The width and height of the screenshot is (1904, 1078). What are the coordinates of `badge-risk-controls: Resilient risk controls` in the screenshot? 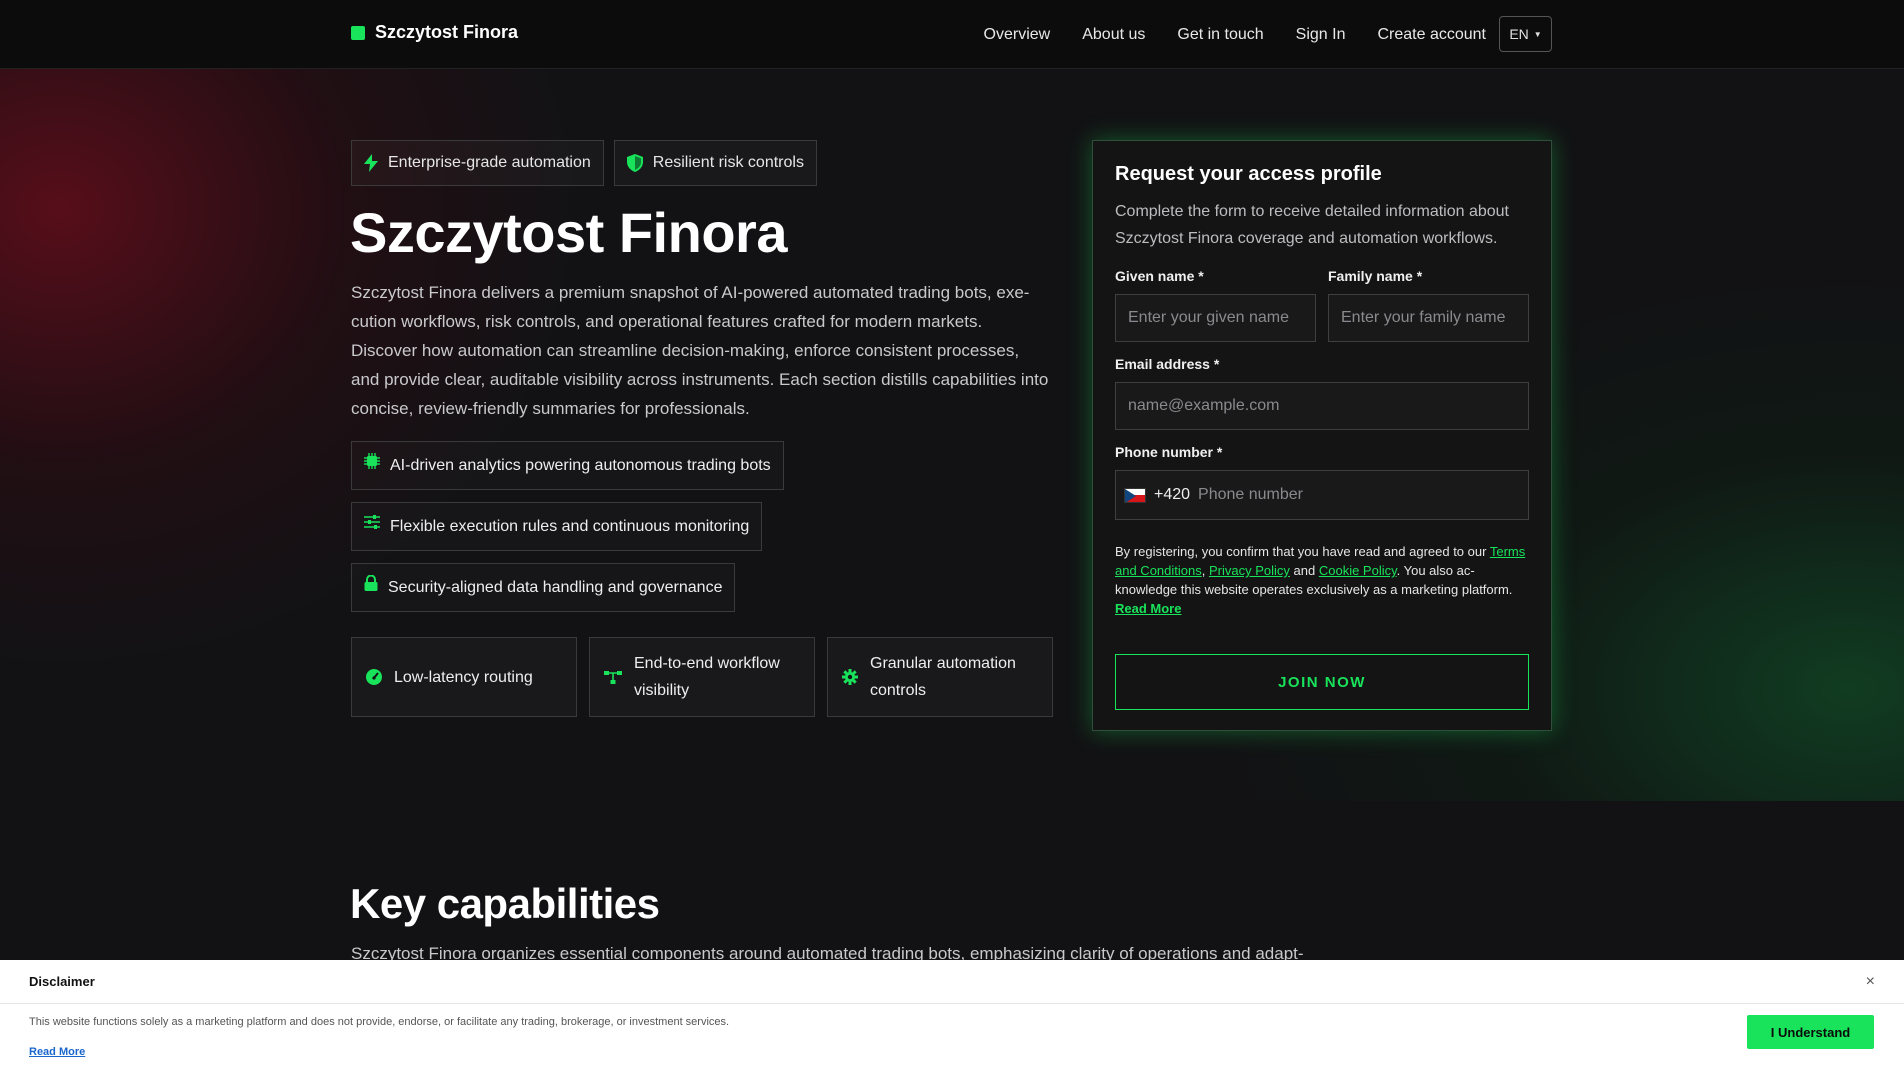 It's located at (715, 163).